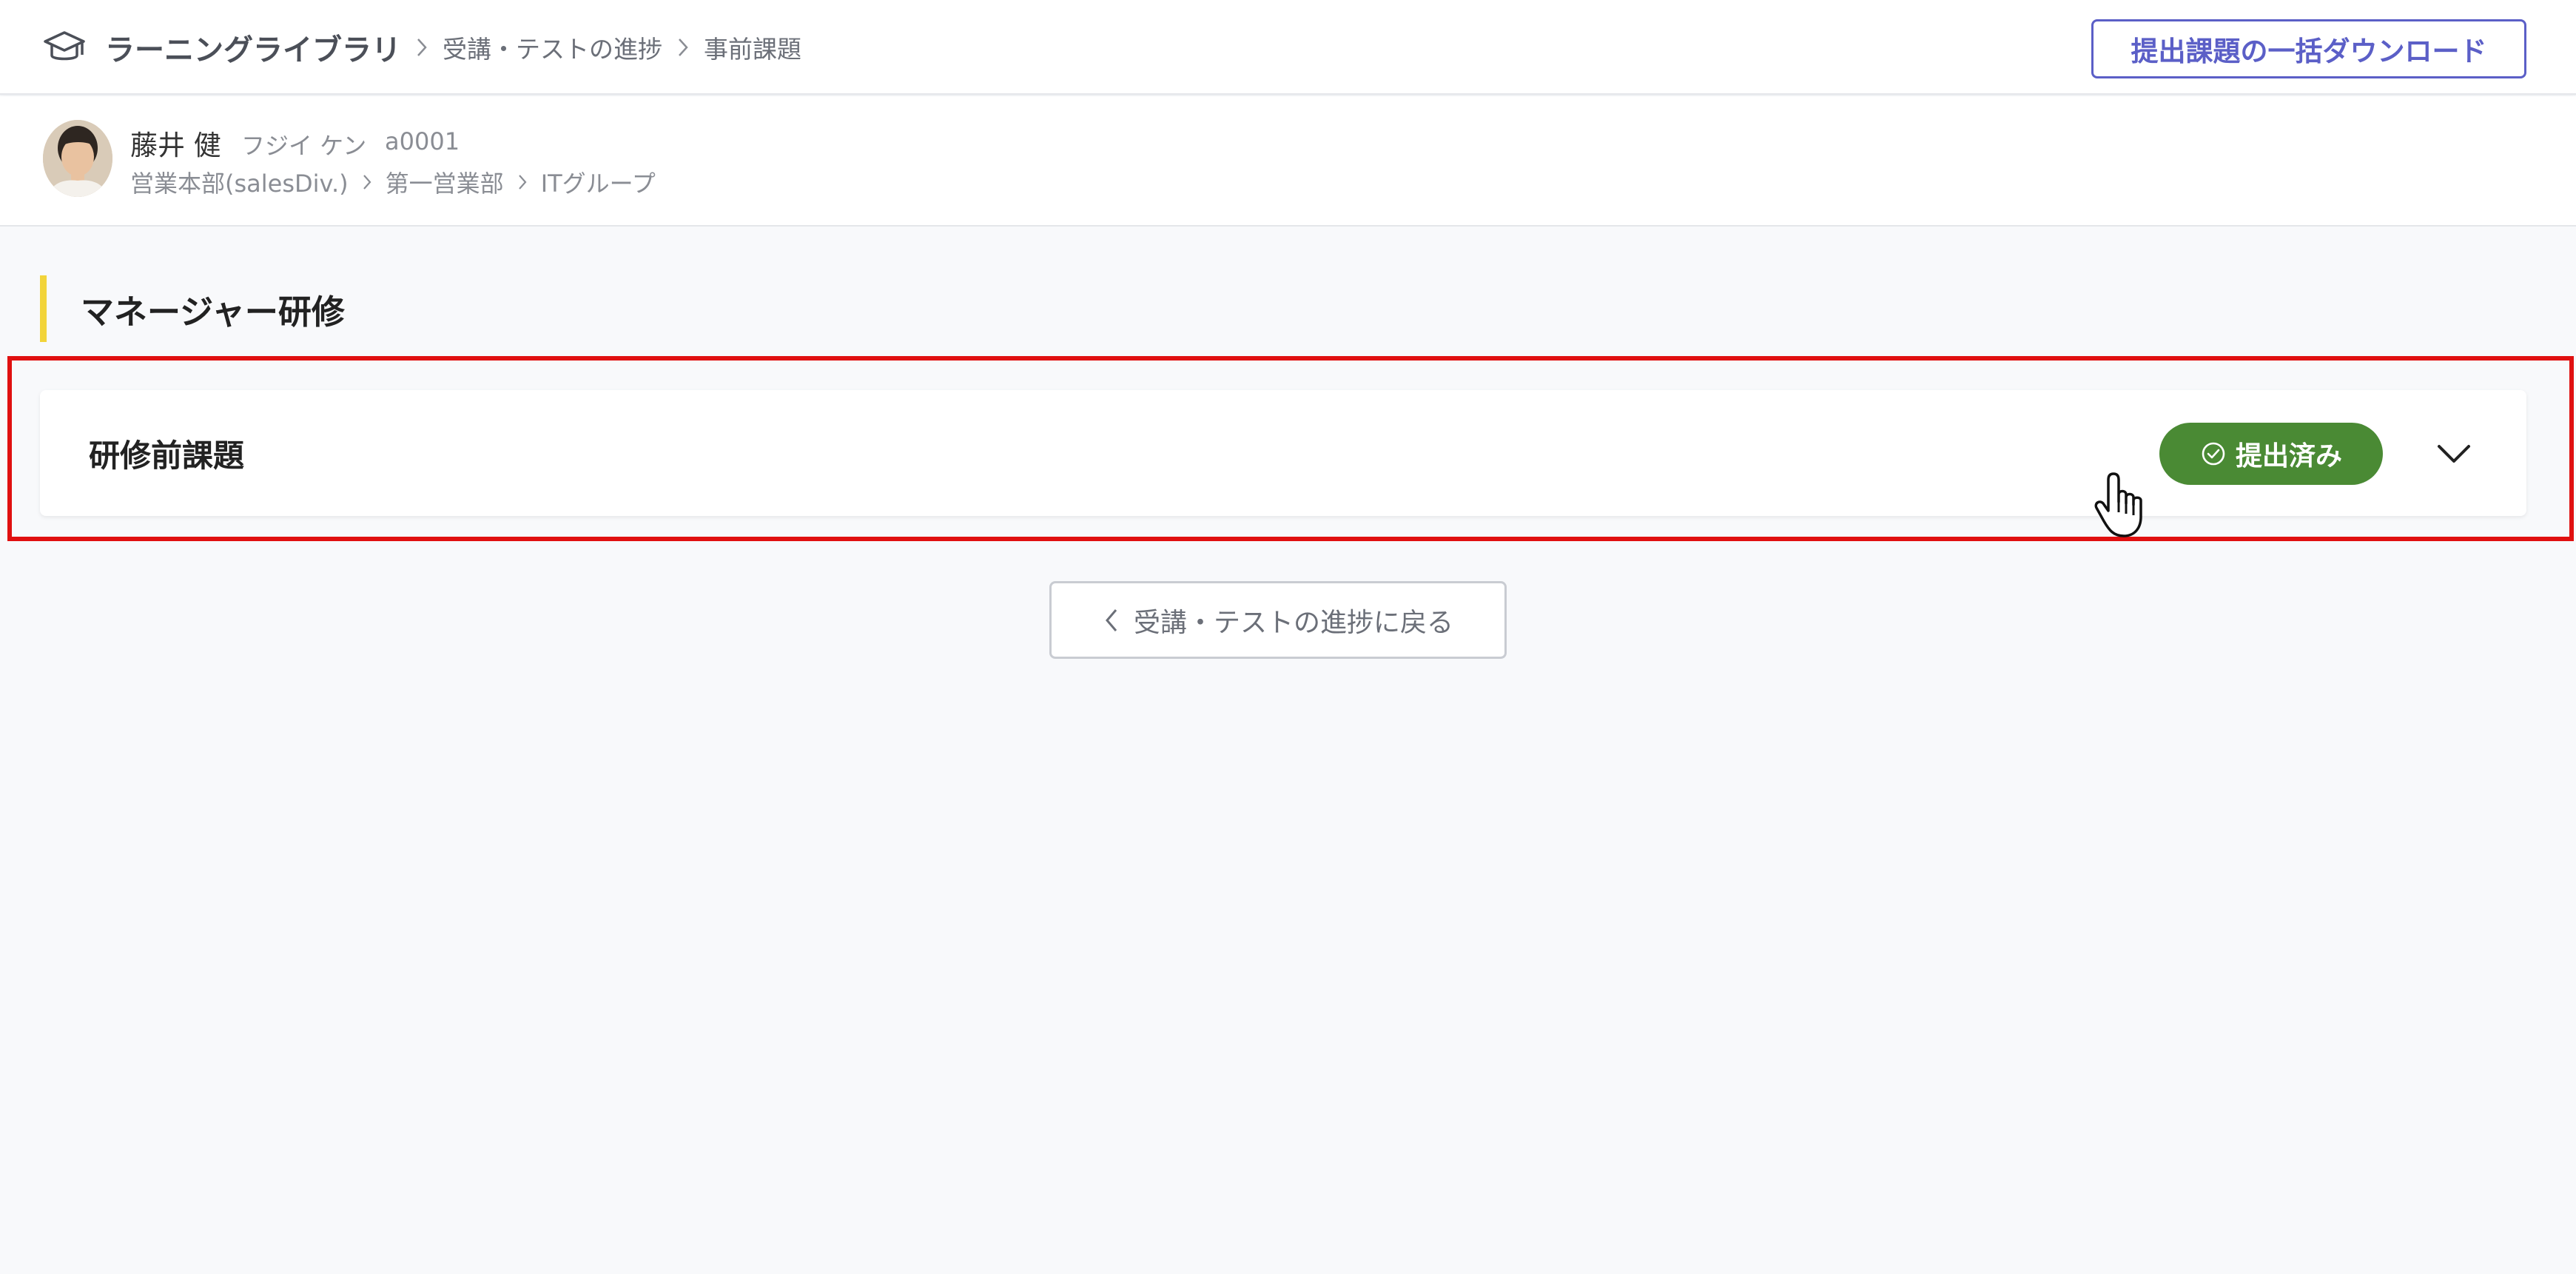 Image resolution: width=2576 pixels, height=1274 pixels. What do you see at coordinates (253, 48) in the screenshot?
I see `breadcrumb-app-link: ラーニングライブラリ` at bounding box center [253, 48].